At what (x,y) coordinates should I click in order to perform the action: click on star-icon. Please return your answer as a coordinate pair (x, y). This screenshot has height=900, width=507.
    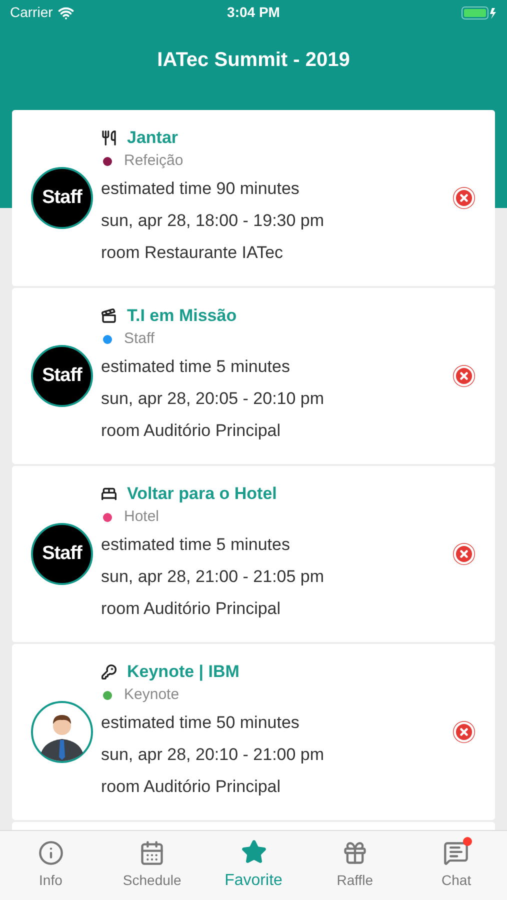
    Looking at the image, I should click on (253, 851).